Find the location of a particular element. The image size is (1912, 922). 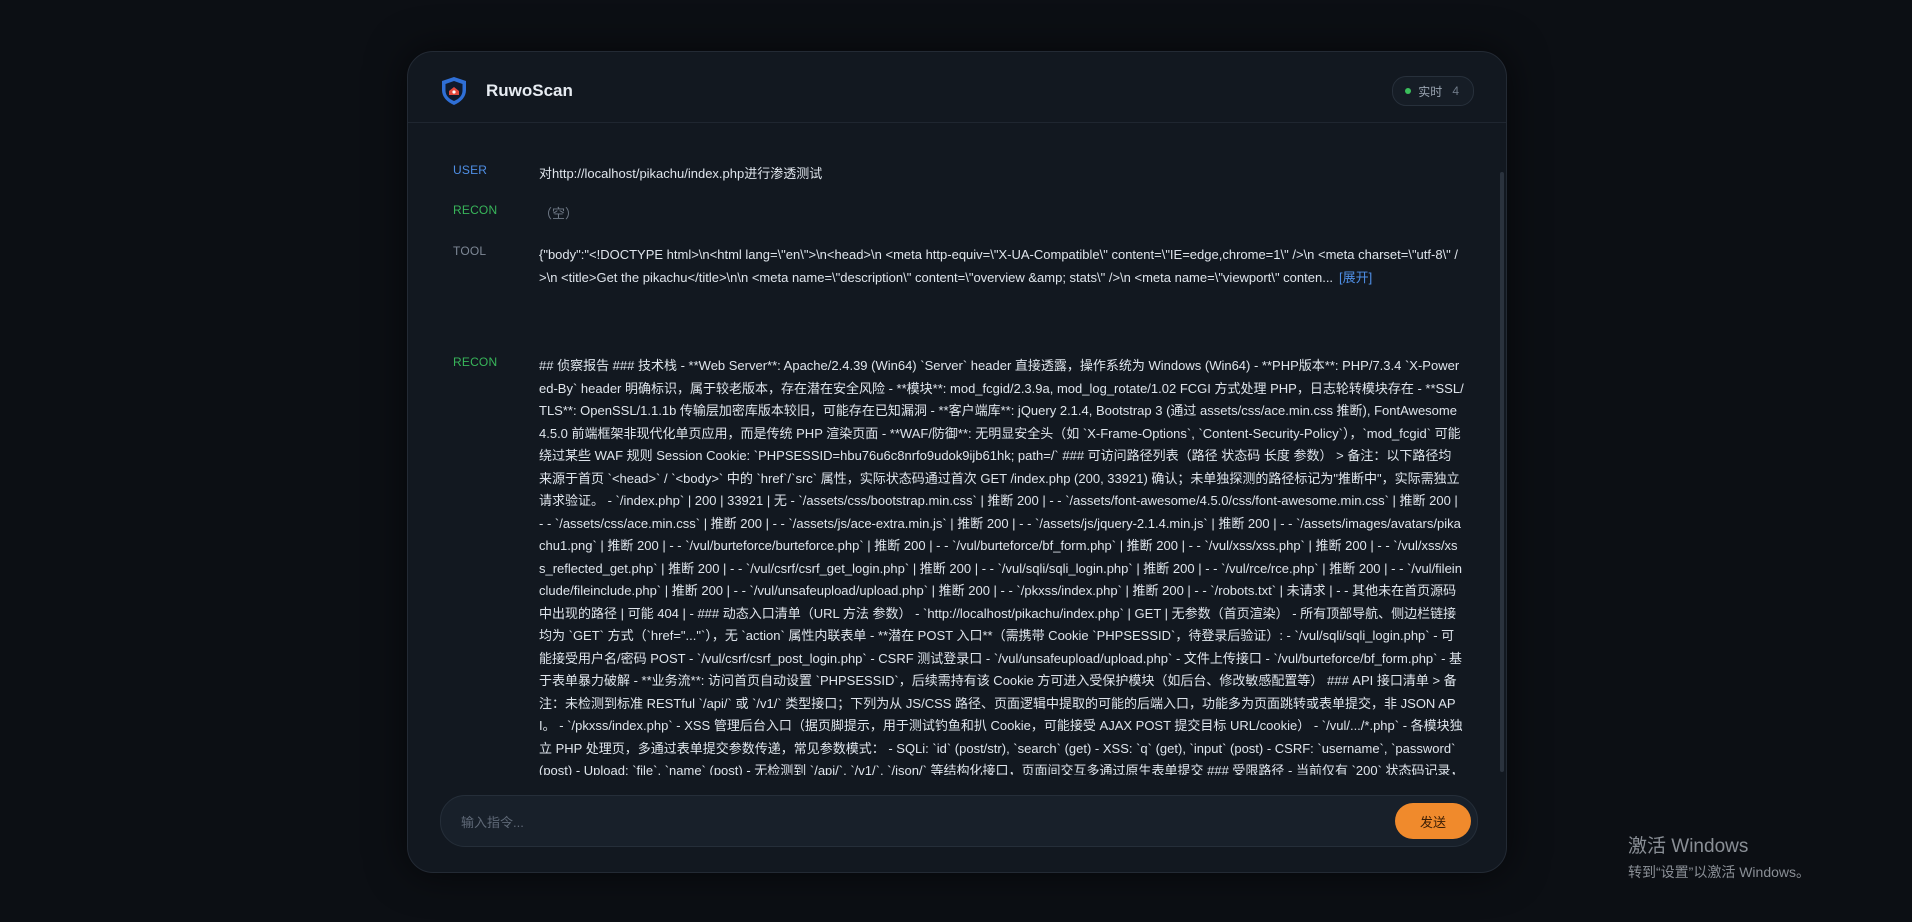

realtime-status-badge: 实时 4 is located at coordinates (1433, 91).